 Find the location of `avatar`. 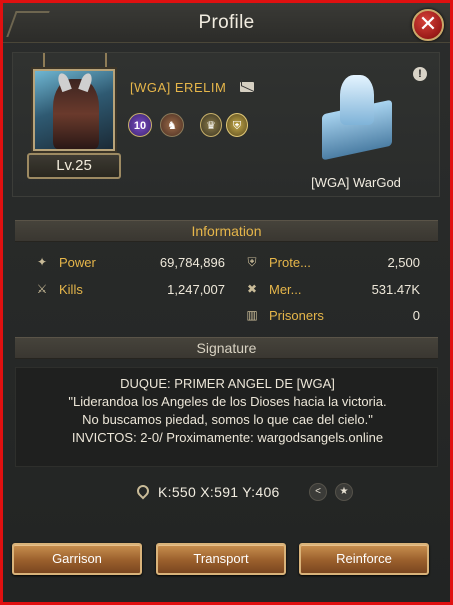

avatar is located at coordinates (74, 110).